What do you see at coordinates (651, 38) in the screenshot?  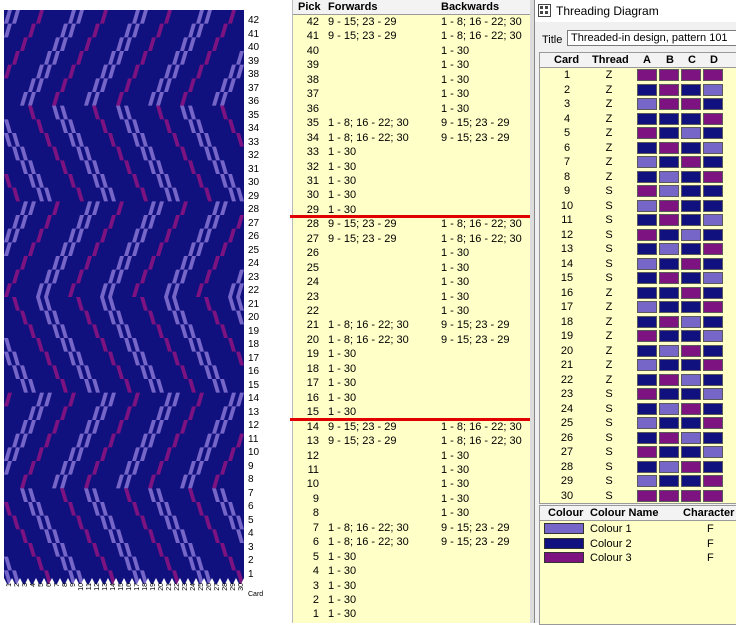 I see `title-input` at bounding box center [651, 38].